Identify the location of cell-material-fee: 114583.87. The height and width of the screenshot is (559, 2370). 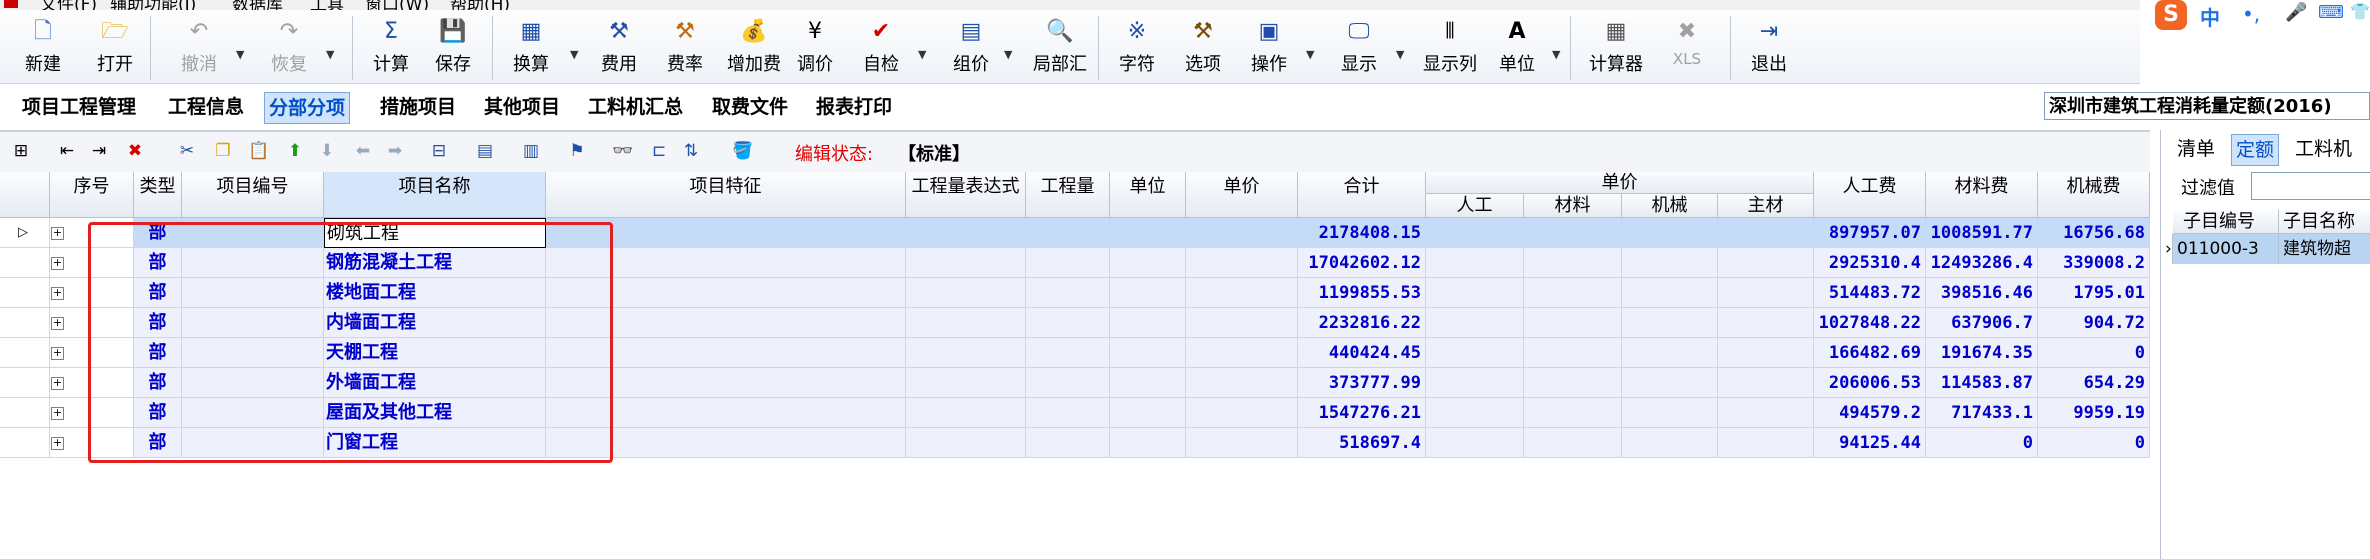
(1982, 383).